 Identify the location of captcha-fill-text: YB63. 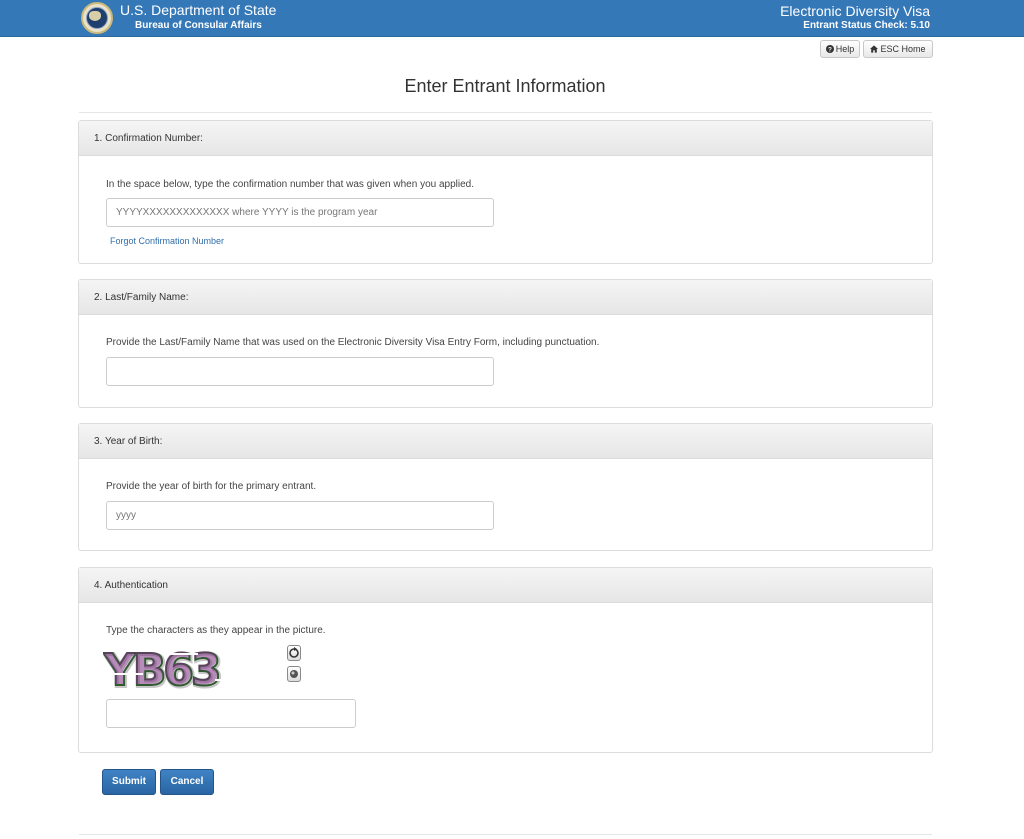
(160, 667).